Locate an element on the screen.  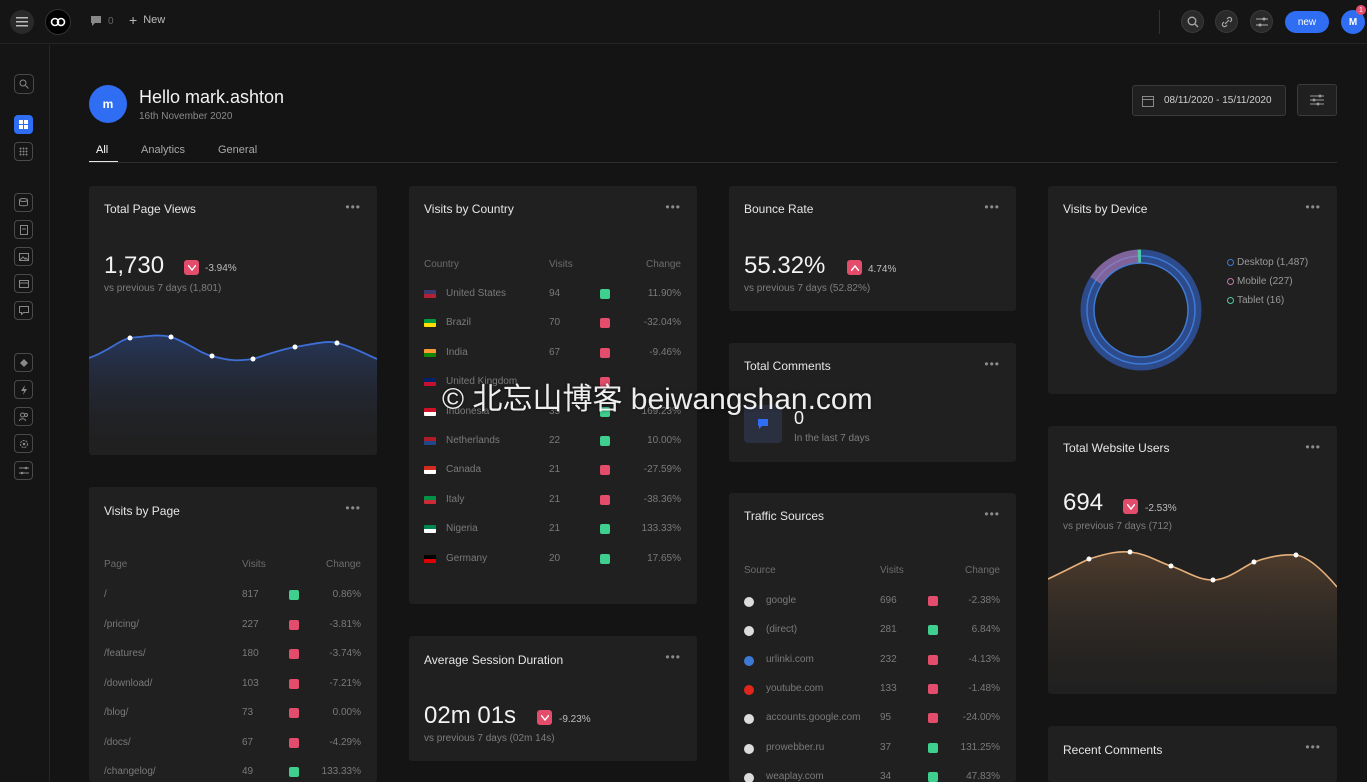
visit-count: 49 is located at coordinates (248, 771).